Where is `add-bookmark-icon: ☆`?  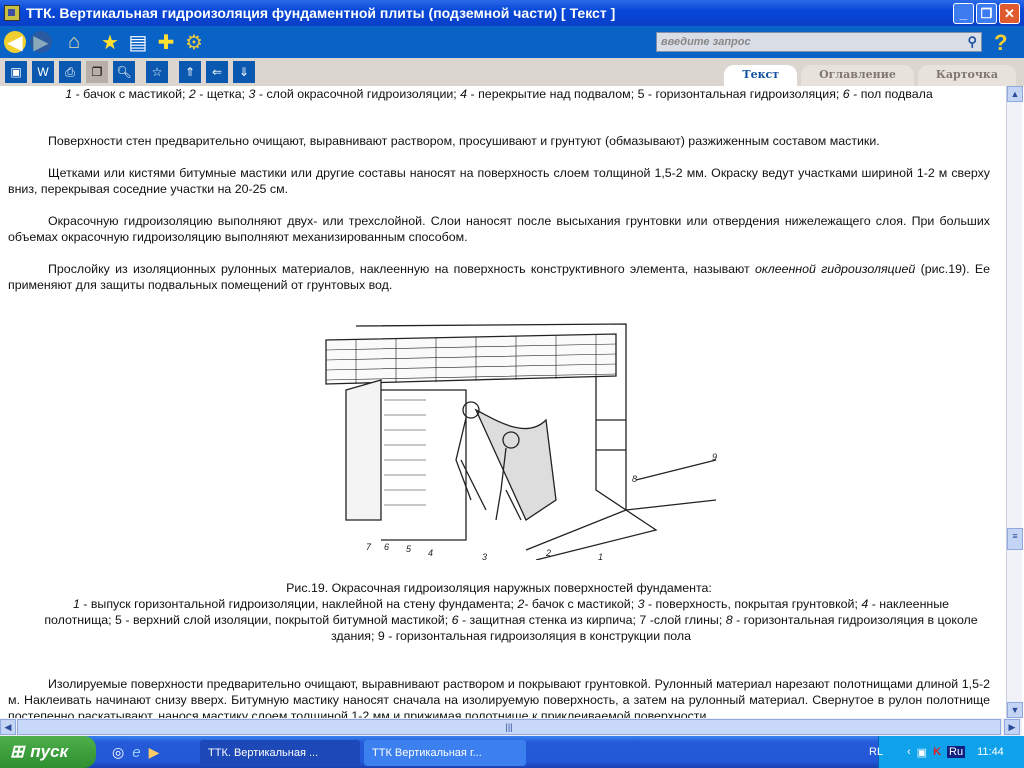 add-bookmark-icon: ☆ is located at coordinates (157, 72).